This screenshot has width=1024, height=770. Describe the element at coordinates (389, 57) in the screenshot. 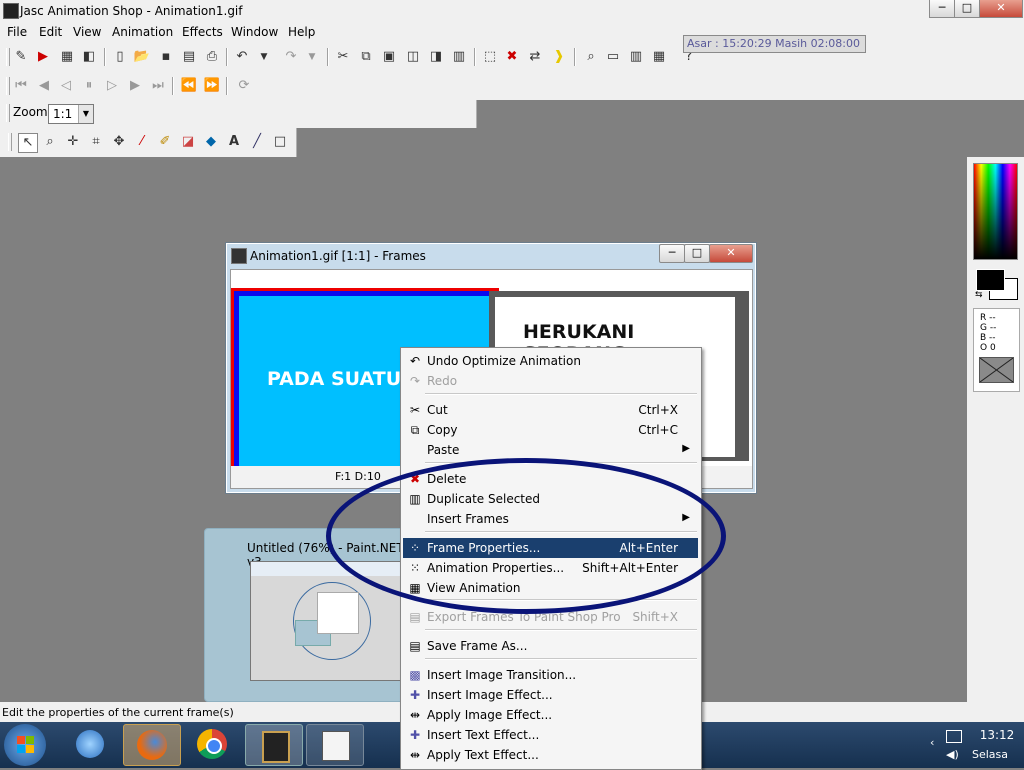

I see `paste-new-icon: ▣` at that location.